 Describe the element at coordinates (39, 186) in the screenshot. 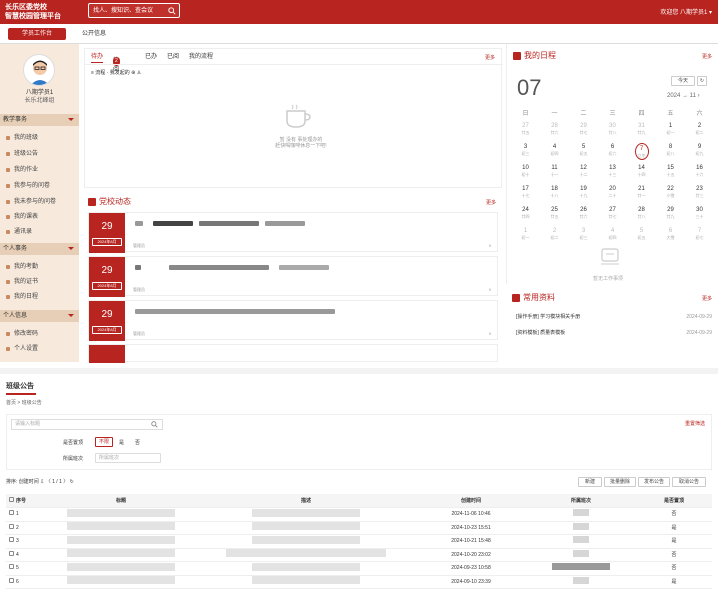

I see `sidebar-item-joined-surveys: 我参与的问卷` at that location.